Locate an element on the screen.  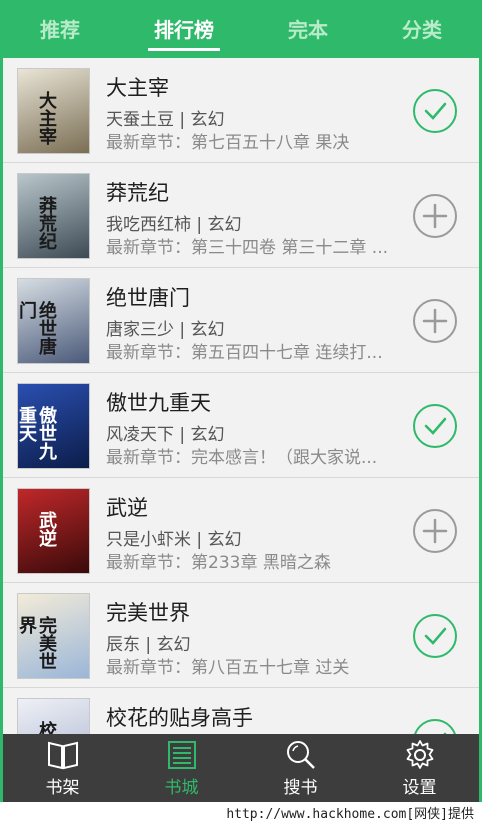
nav-bookshelf-label: 书架 is located at coordinates (62, 787).